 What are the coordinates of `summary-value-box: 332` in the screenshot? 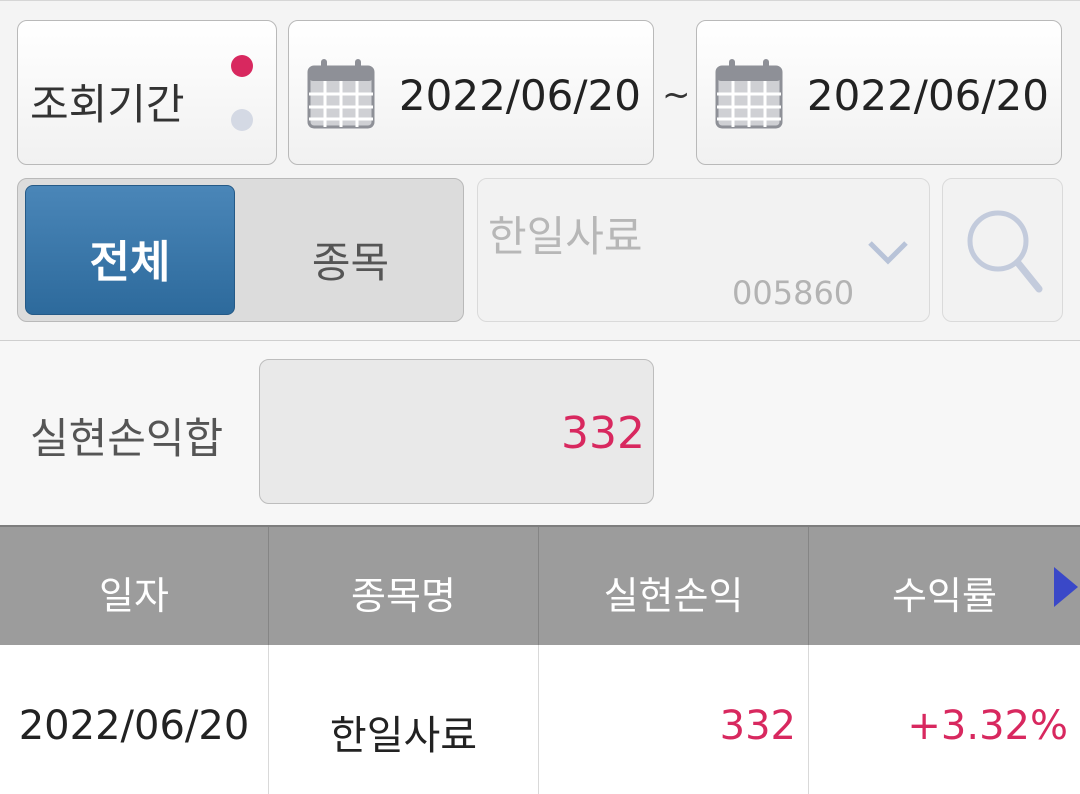 It's located at (456, 431).